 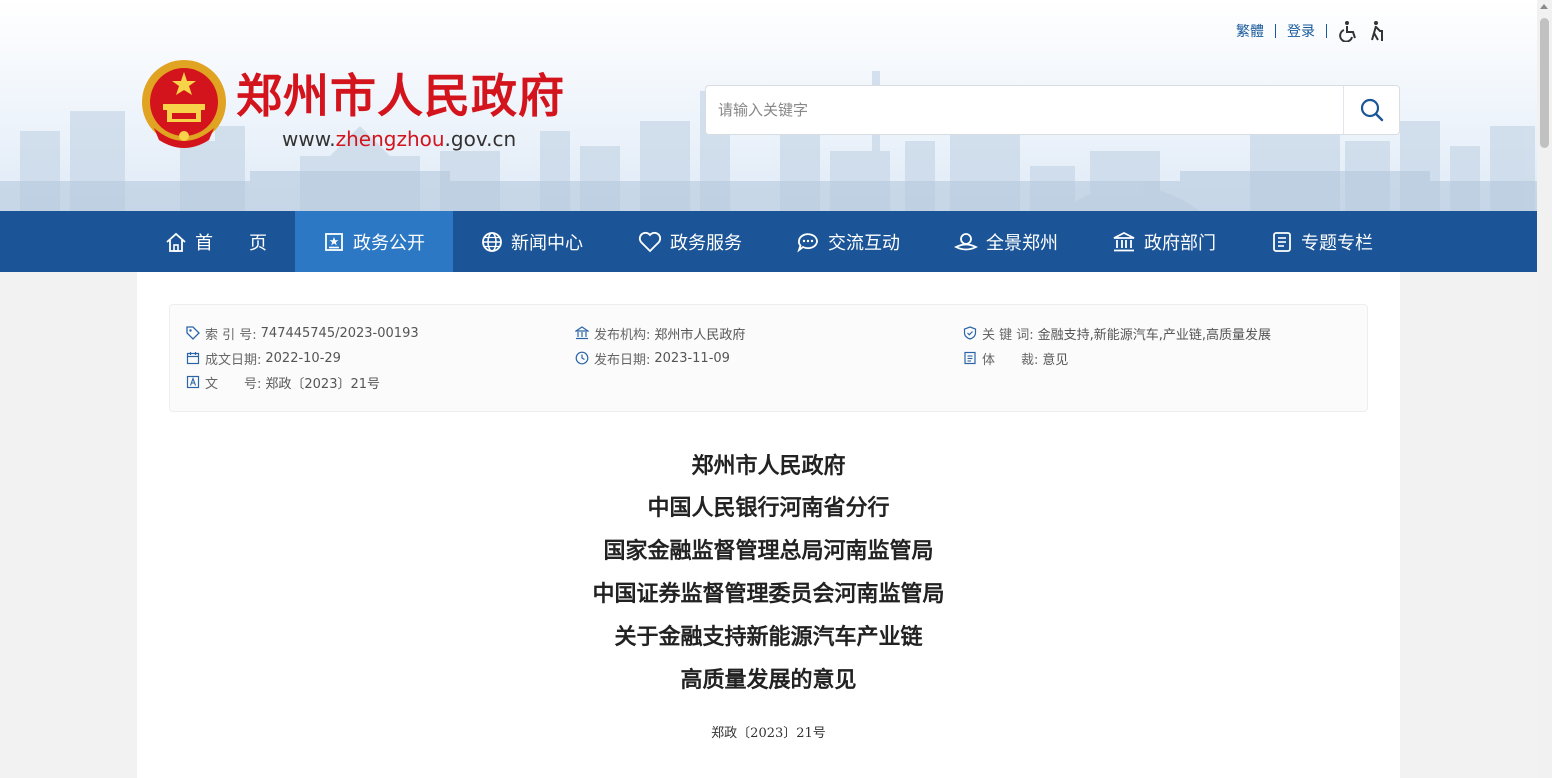 I want to click on scrollbar-thumb, so click(x=1544, y=83).